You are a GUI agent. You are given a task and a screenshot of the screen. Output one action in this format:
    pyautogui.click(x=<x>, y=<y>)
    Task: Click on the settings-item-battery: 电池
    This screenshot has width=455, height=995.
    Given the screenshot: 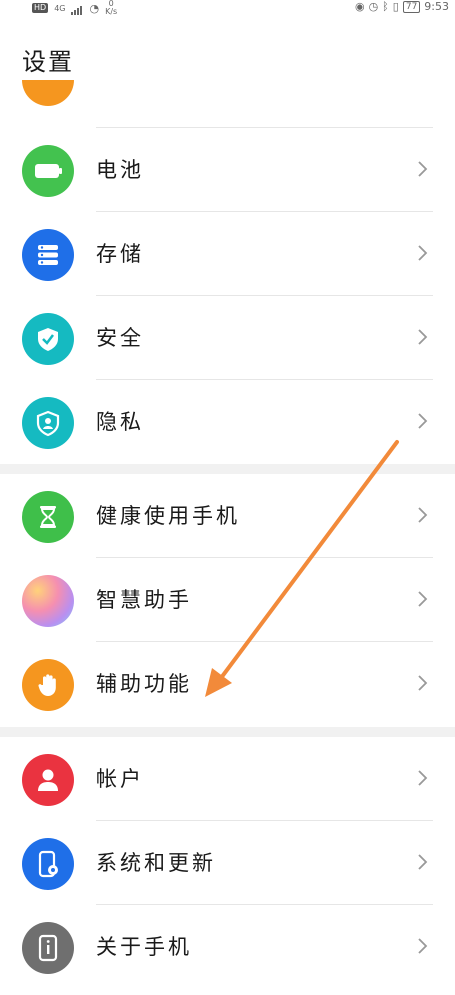 What is the action you would take?
    pyautogui.click(x=227, y=170)
    